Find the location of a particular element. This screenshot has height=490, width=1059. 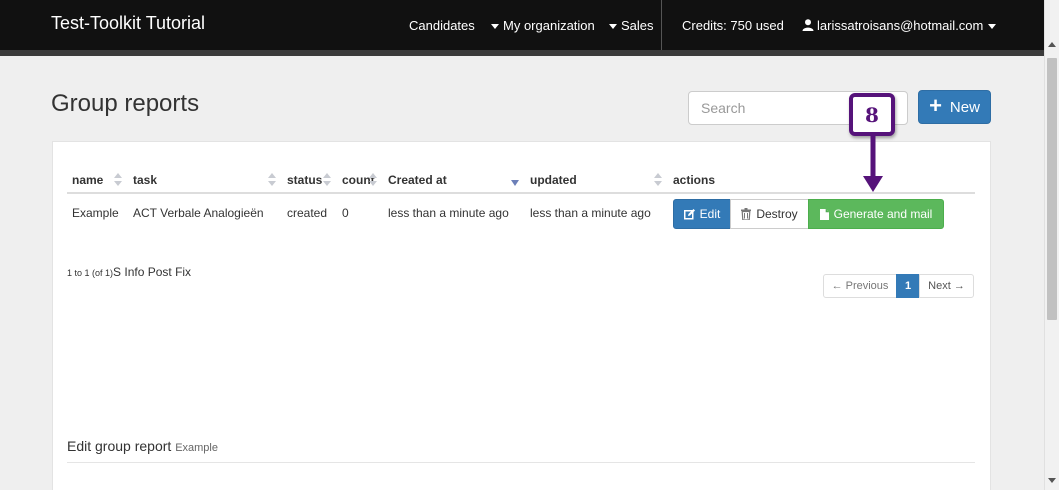

scroll-down-icon is located at coordinates (1052, 480).